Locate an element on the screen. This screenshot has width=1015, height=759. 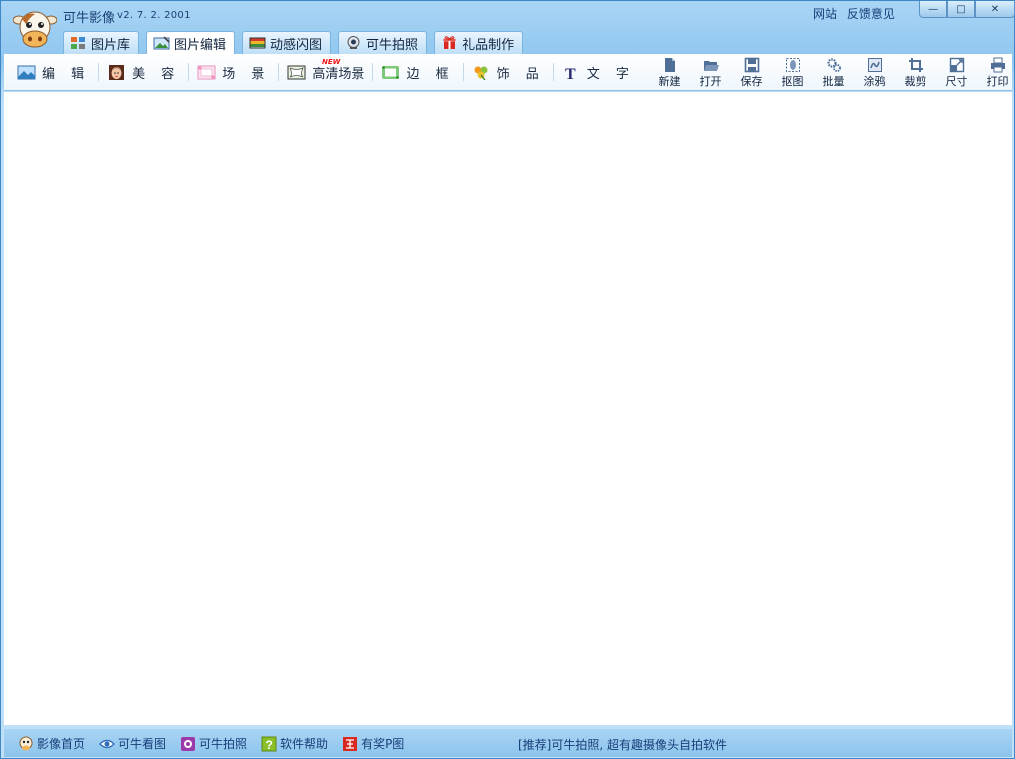
prize-link: 有奖P图 is located at coordinates (373, 743).